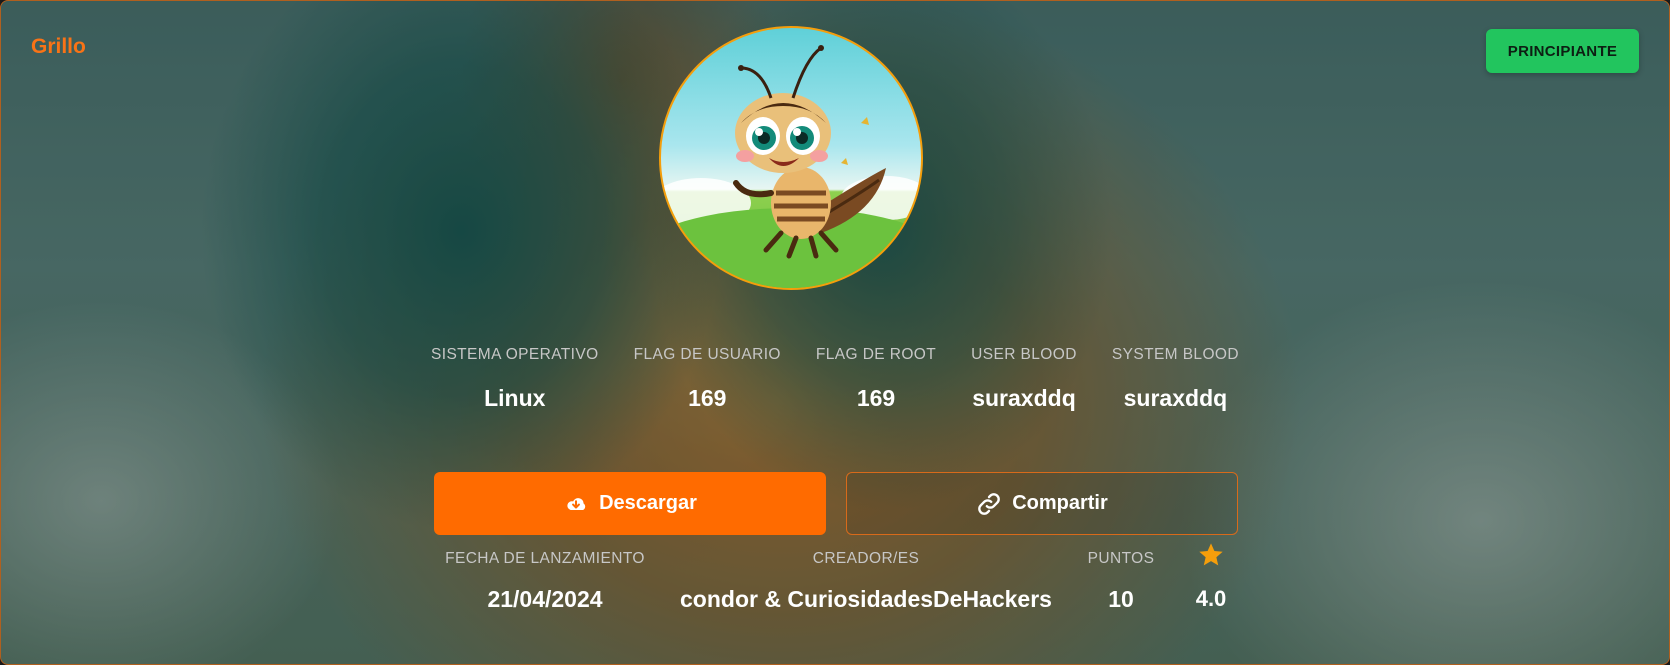  I want to click on machine-avatar, so click(791, 158).